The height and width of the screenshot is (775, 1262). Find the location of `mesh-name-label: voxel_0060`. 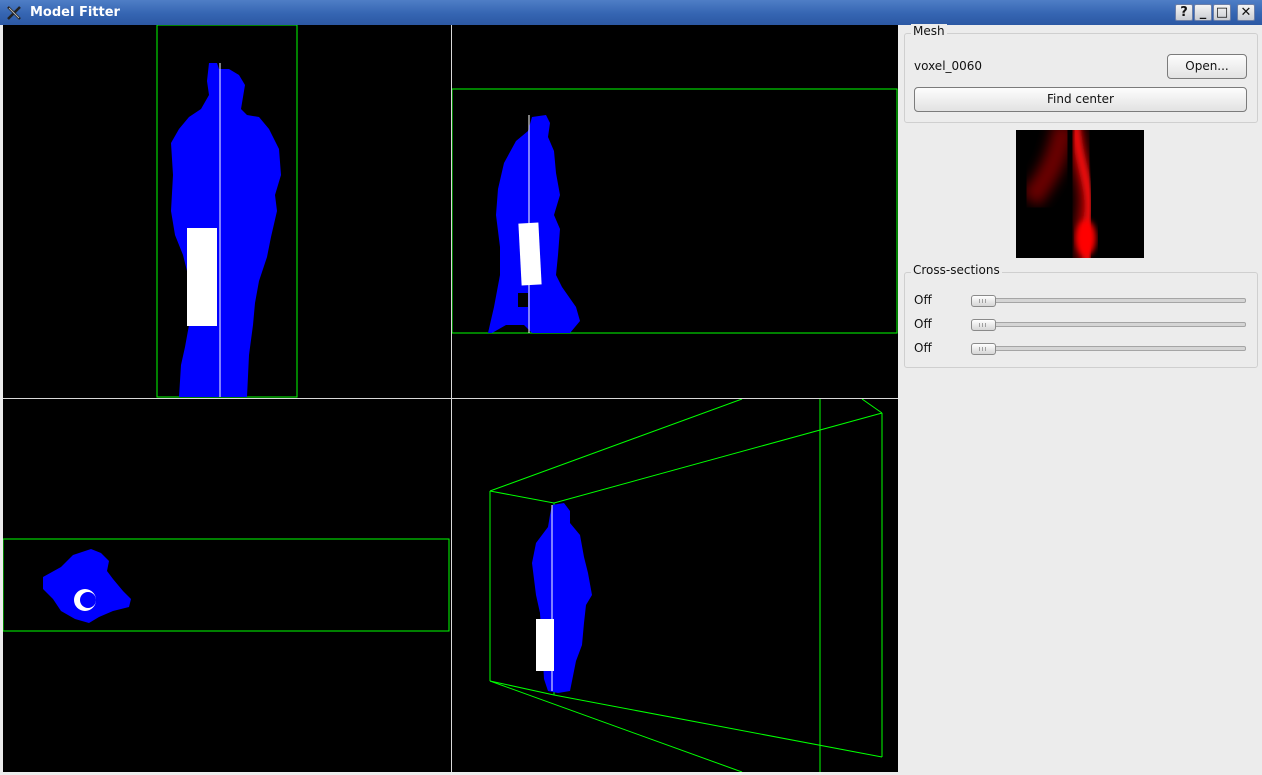

mesh-name-label: voxel_0060 is located at coordinates (948, 66).